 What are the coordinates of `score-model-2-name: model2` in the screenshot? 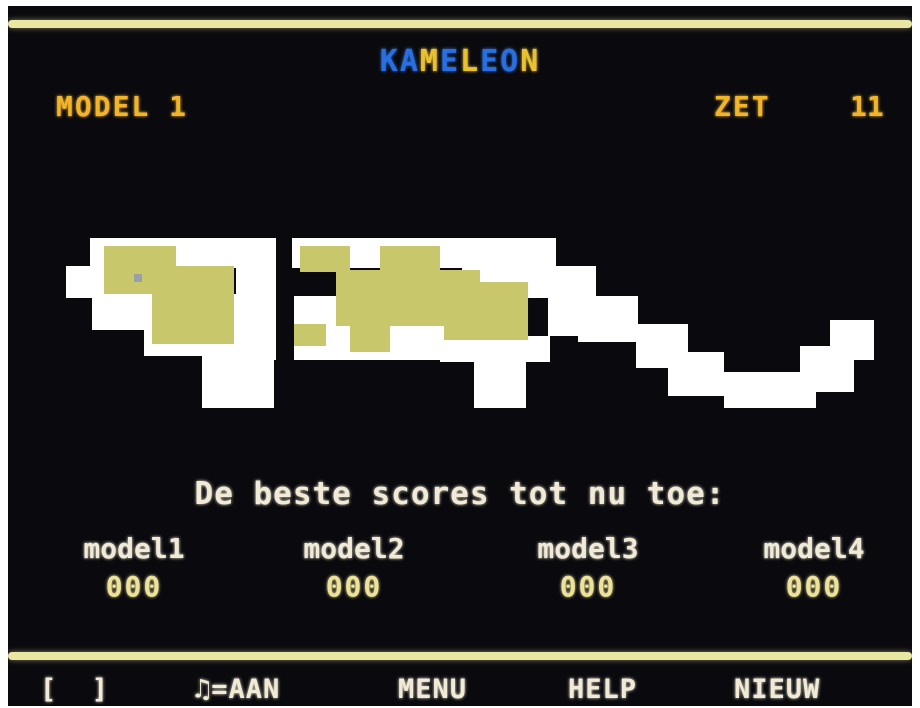 It's located at (354, 548).